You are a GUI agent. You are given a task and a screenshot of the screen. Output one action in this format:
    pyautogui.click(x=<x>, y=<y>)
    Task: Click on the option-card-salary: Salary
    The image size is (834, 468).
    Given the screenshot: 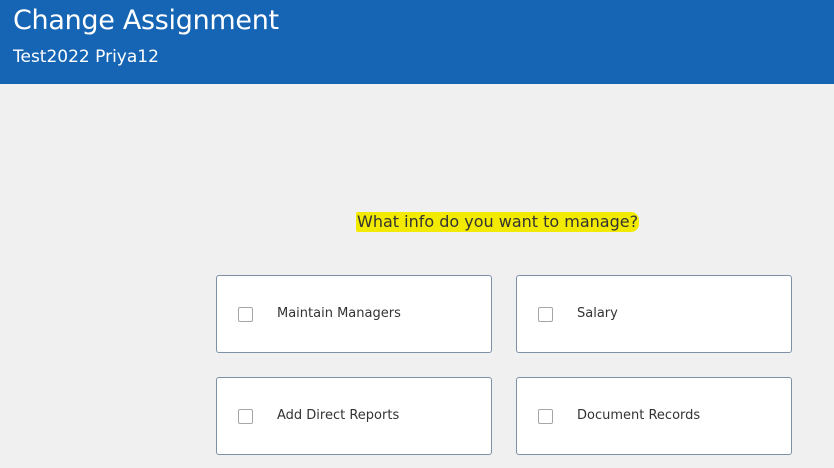 What is the action you would take?
    pyautogui.click(x=654, y=314)
    